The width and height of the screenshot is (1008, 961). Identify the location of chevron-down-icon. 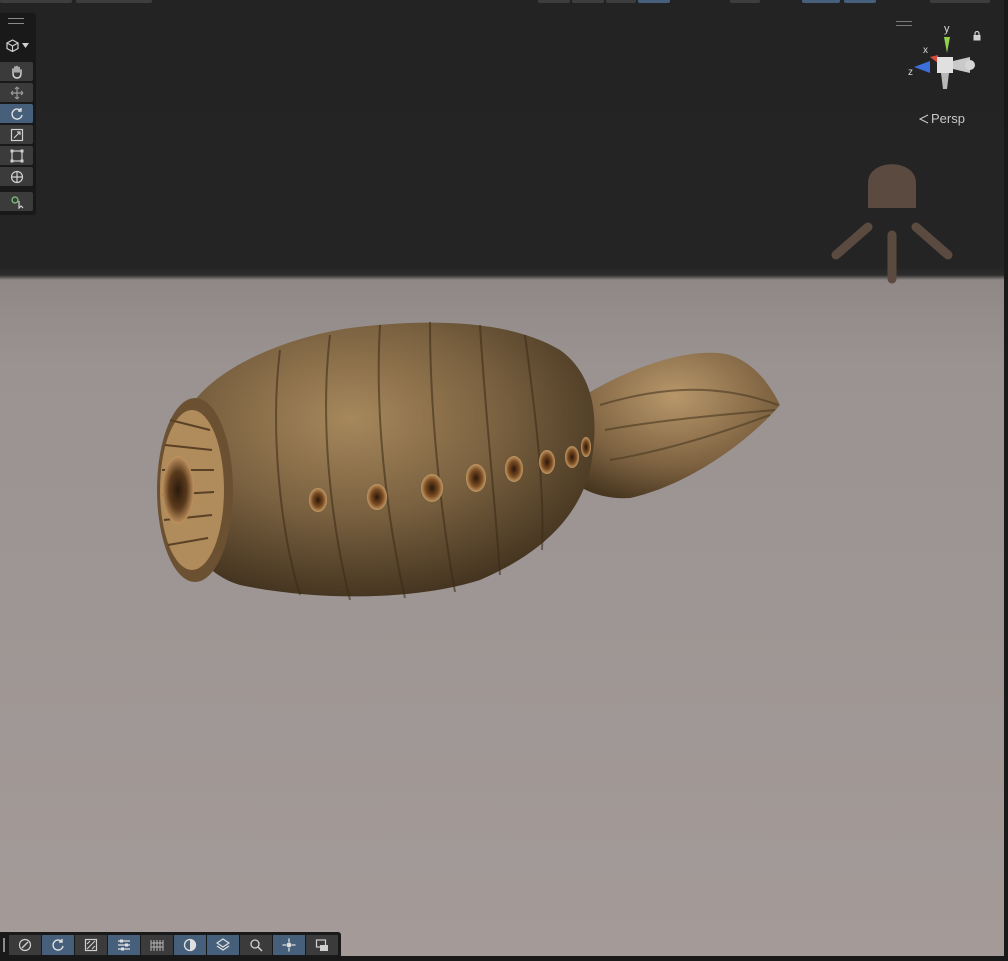
(25, 45).